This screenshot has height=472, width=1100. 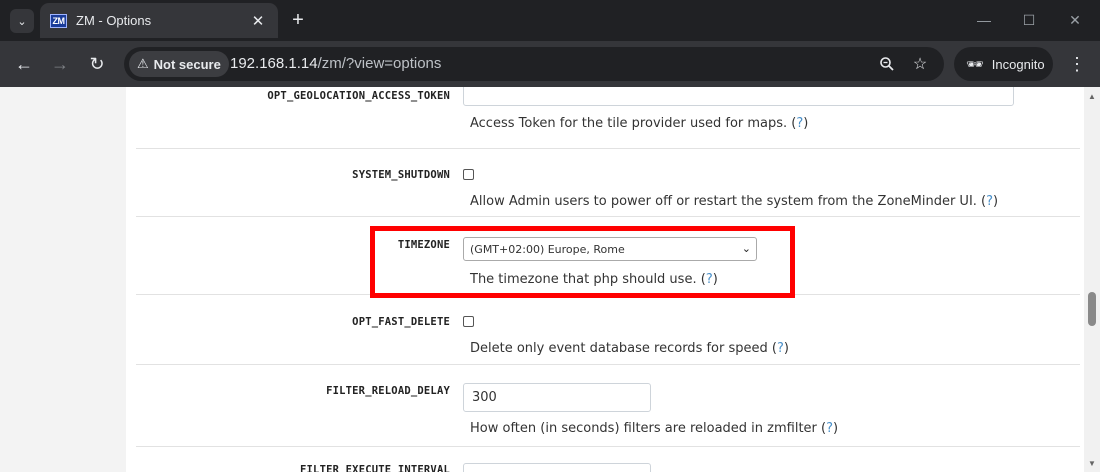 What do you see at coordinates (358, 96) in the screenshot?
I see `option-name: OPT_GEOLOCATION_ACCESS_TOKEN` at bounding box center [358, 96].